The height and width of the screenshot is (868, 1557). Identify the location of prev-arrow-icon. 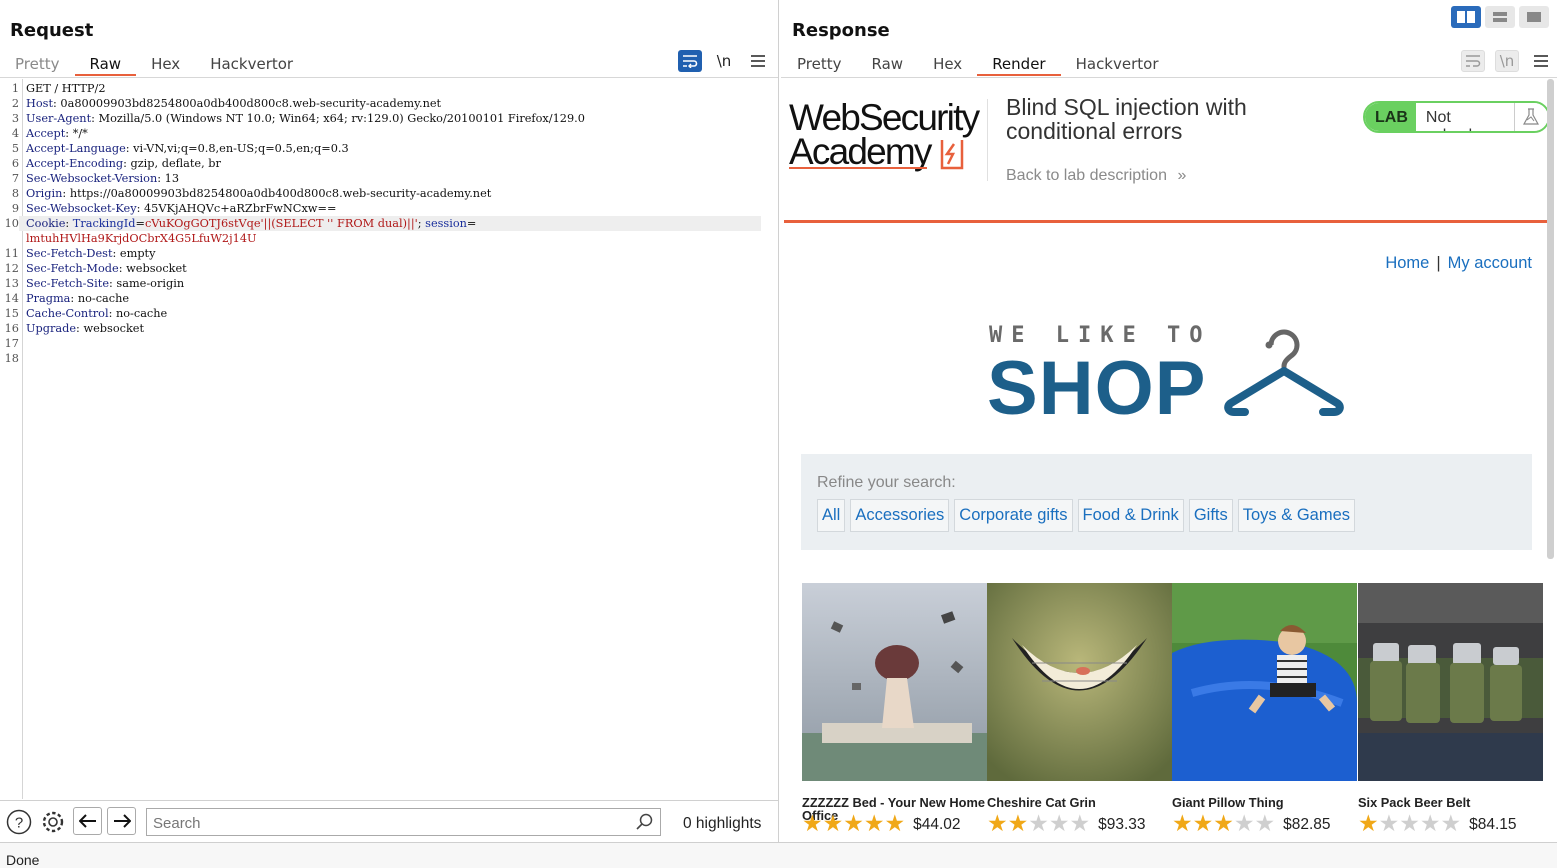
(87, 821).